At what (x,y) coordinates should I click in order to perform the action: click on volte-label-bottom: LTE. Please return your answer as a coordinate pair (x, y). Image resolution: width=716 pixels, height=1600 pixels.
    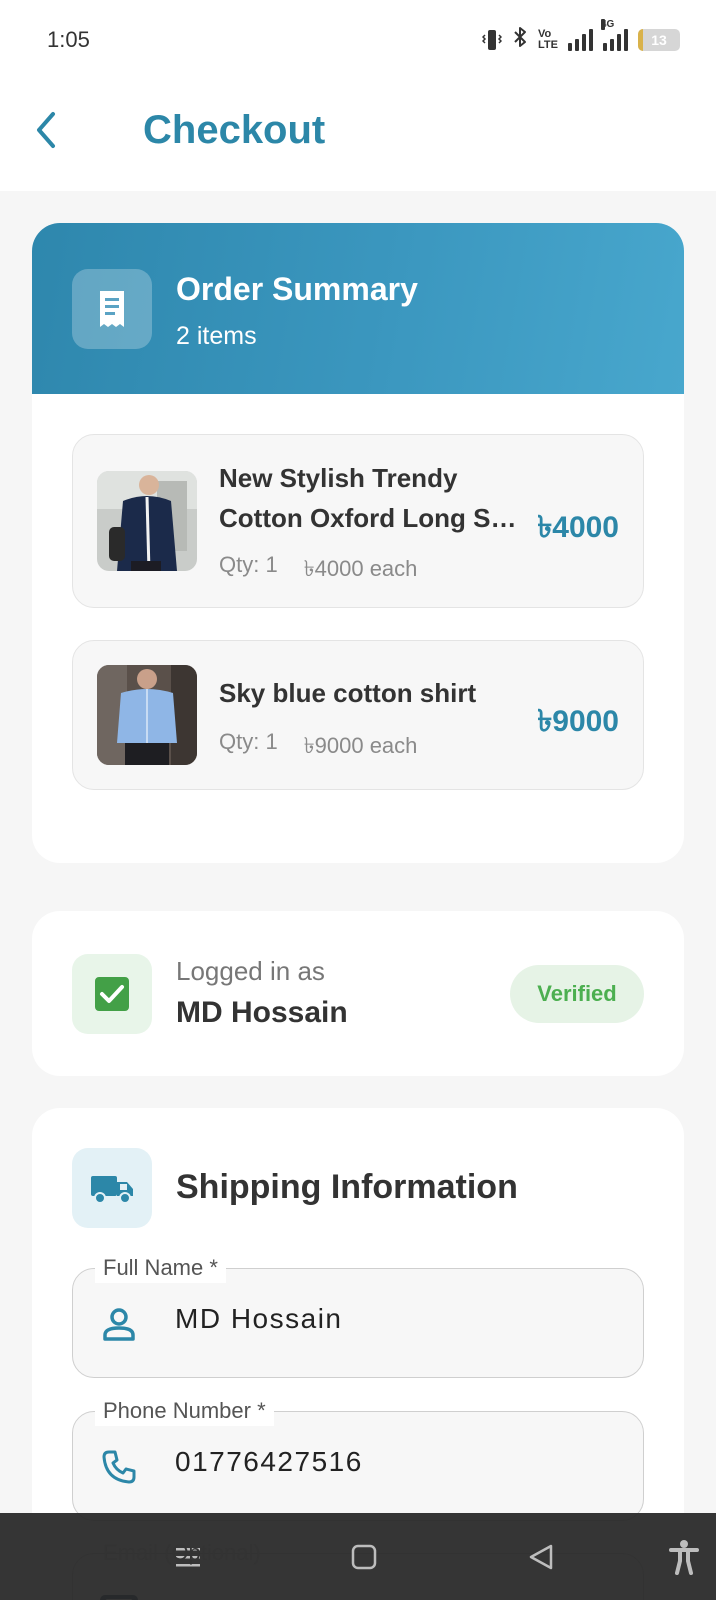
    Looking at the image, I should click on (548, 45).